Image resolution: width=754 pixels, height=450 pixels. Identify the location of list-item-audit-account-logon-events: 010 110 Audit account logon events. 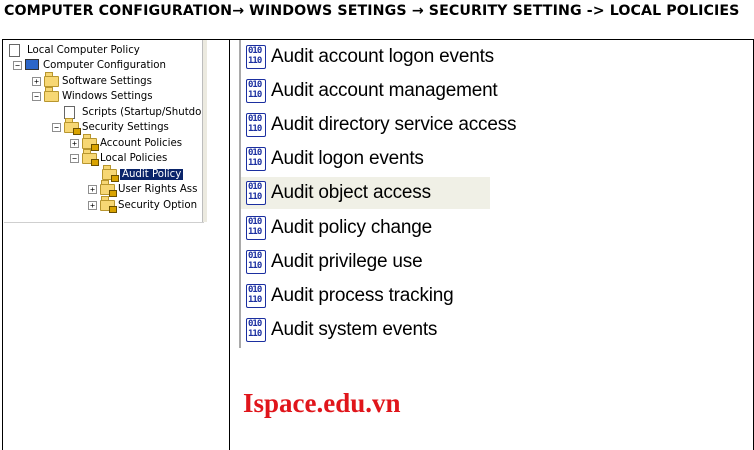
(370, 57).